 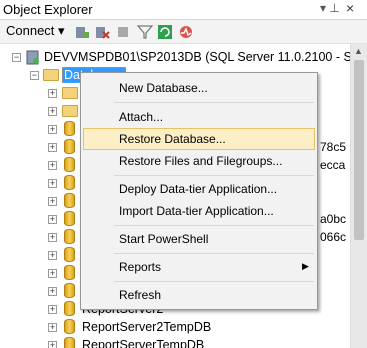 What do you see at coordinates (359, 150) in the screenshot?
I see `scrollbar-thumb` at bounding box center [359, 150].